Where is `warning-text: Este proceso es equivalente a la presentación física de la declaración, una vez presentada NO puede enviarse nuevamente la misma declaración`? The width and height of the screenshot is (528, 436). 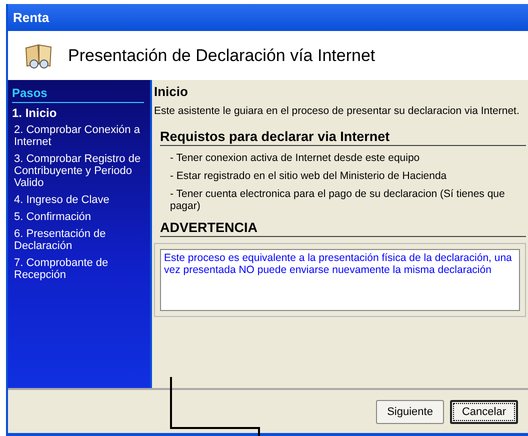 warning-text: Este proceso es equivalente a la presentación física de la declaración, una vez presentada NO puede enviarse nuevamente la misma declaración is located at coordinates (338, 264).